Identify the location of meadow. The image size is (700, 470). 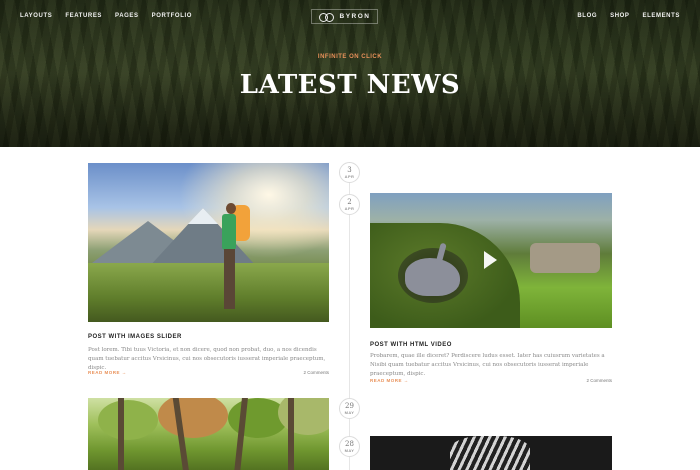
(208, 292).